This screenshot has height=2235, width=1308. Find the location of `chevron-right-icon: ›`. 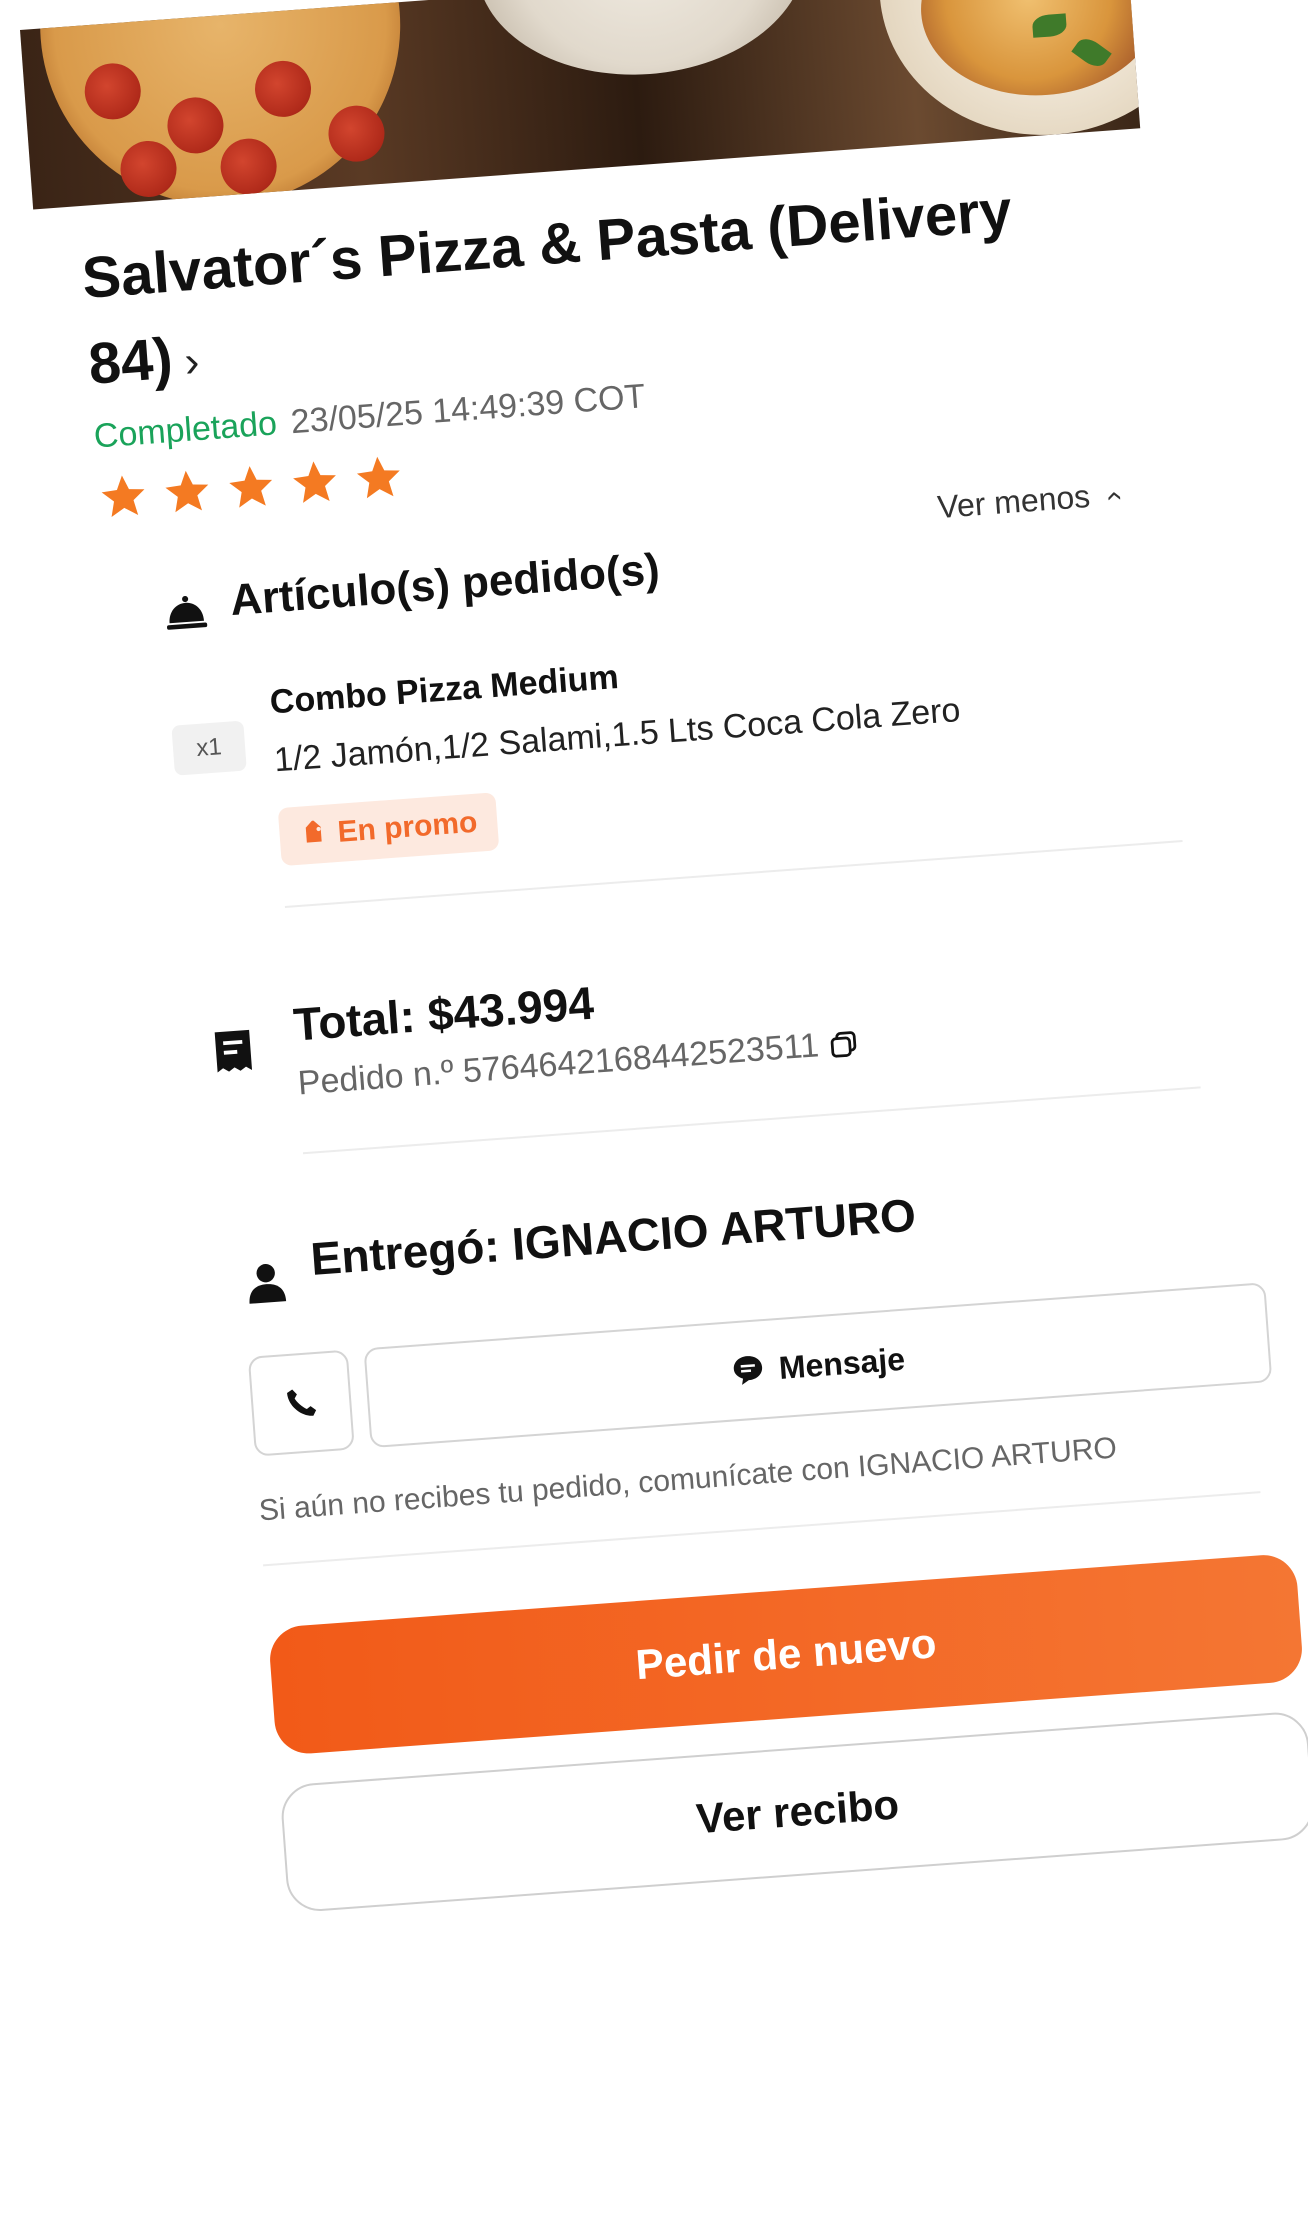

chevron-right-icon: › is located at coordinates (192, 361).